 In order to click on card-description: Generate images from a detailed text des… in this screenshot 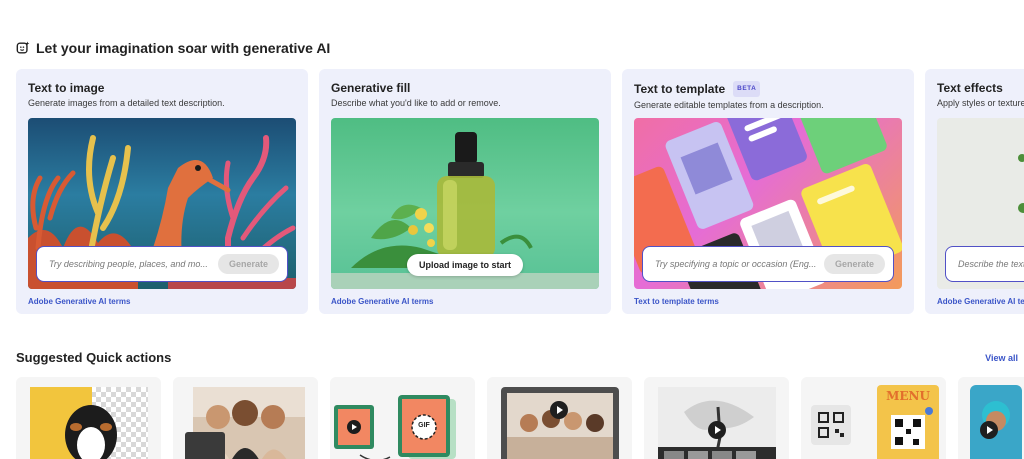, I will do `click(126, 103)`.